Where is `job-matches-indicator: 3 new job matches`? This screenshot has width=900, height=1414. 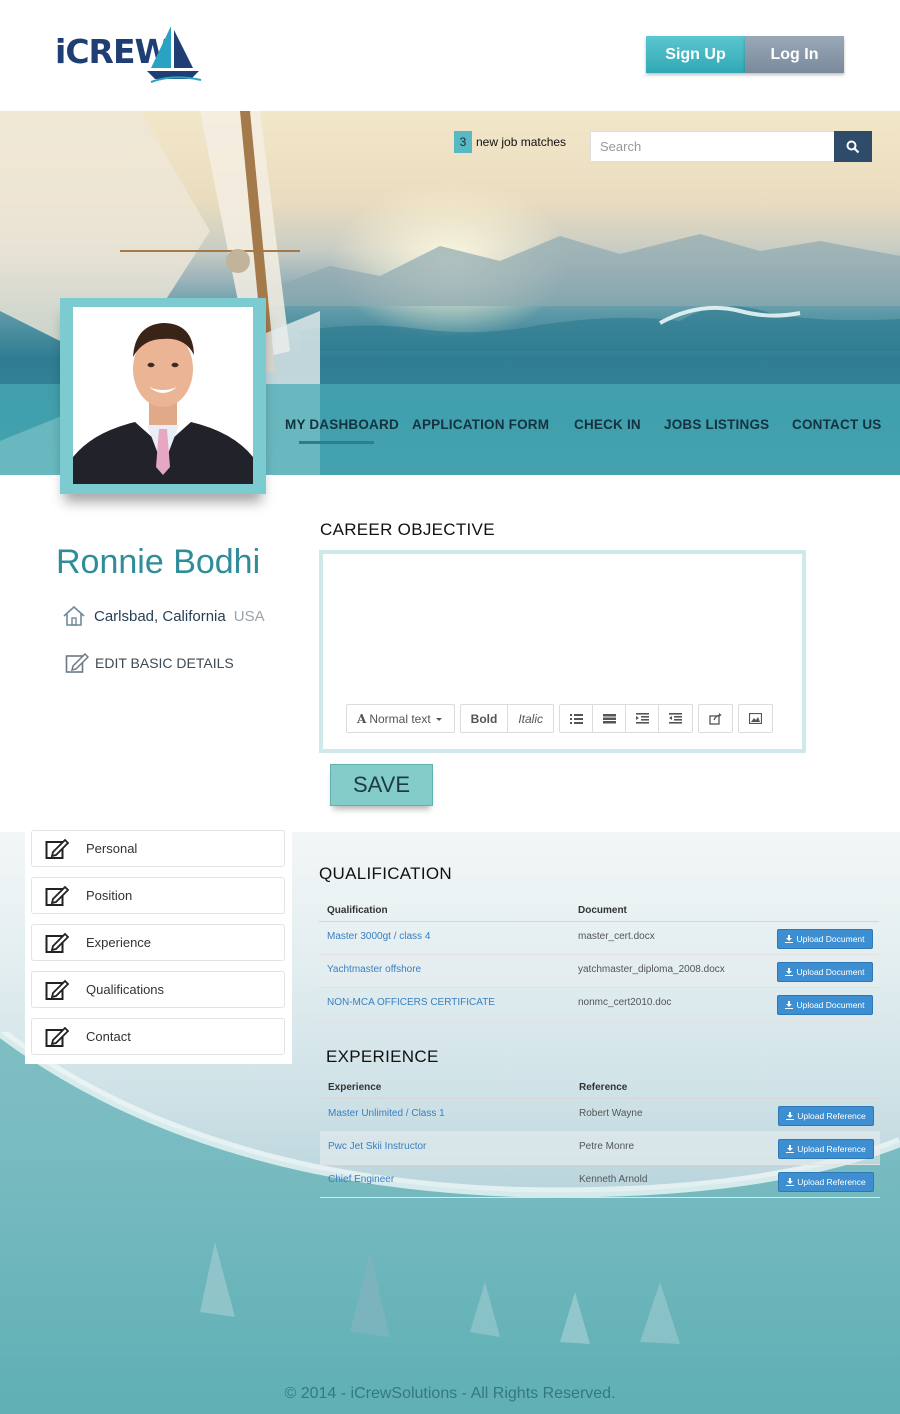 job-matches-indicator: 3 new job matches is located at coordinates (510, 142).